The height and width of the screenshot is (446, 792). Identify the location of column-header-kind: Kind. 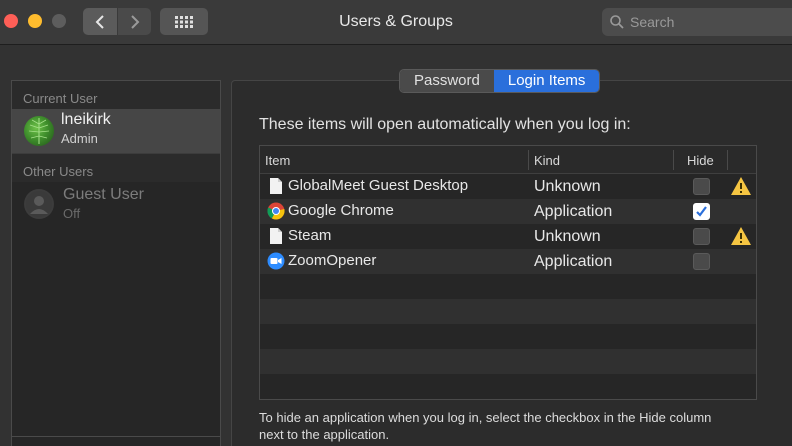
(547, 160).